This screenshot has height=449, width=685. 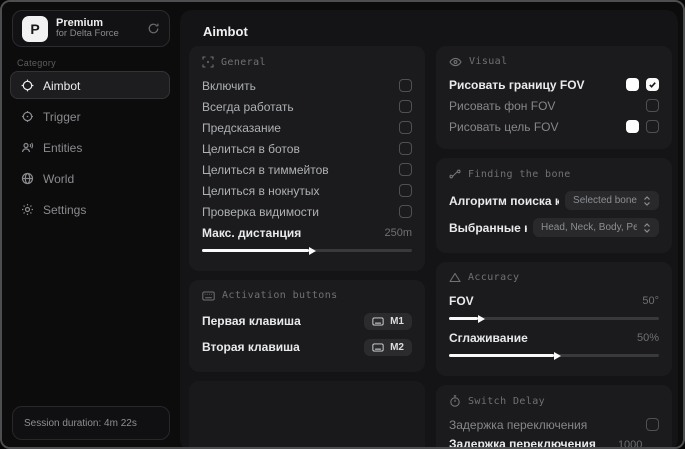 I want to click on setting-label: Рисовать цель FOV, so click(x=504, y=126).